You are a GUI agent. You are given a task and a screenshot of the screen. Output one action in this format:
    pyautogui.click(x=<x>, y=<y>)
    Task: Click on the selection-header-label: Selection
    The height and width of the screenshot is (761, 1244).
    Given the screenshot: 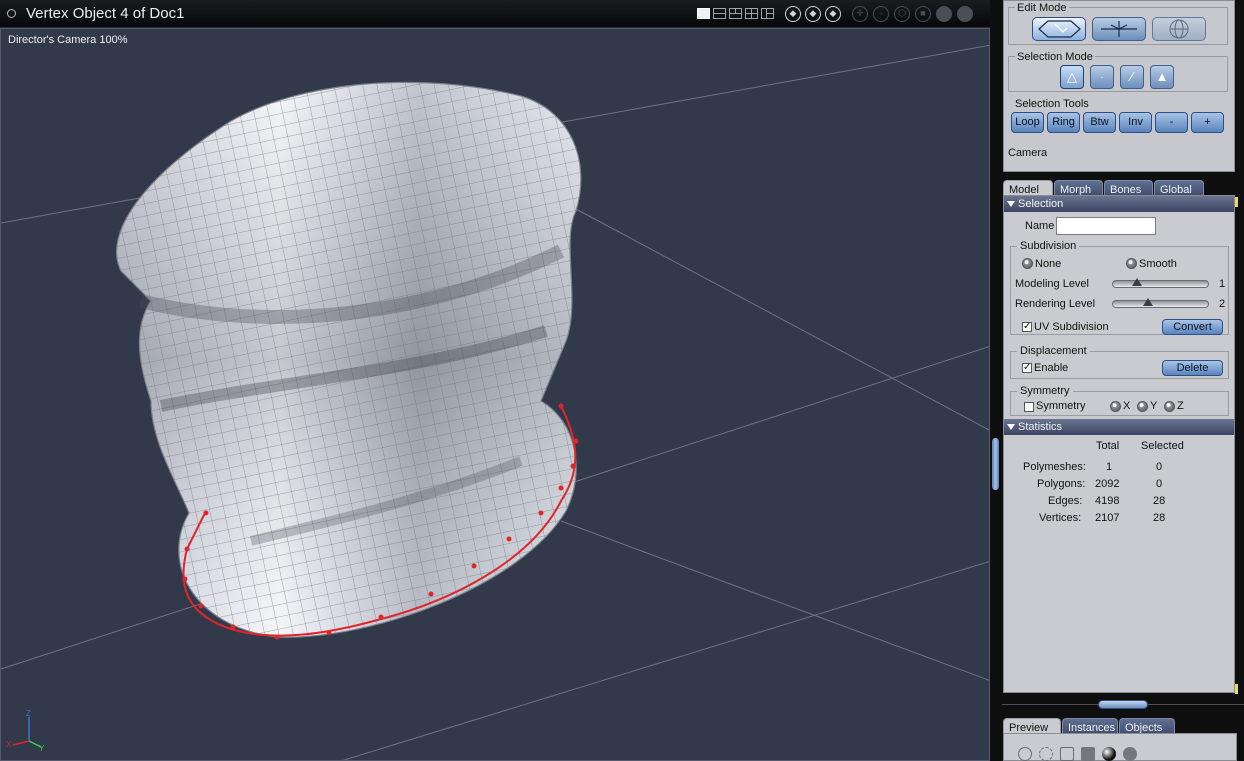 What is the action you would take?
    pyautogui.click(x=1041, y=204)
    